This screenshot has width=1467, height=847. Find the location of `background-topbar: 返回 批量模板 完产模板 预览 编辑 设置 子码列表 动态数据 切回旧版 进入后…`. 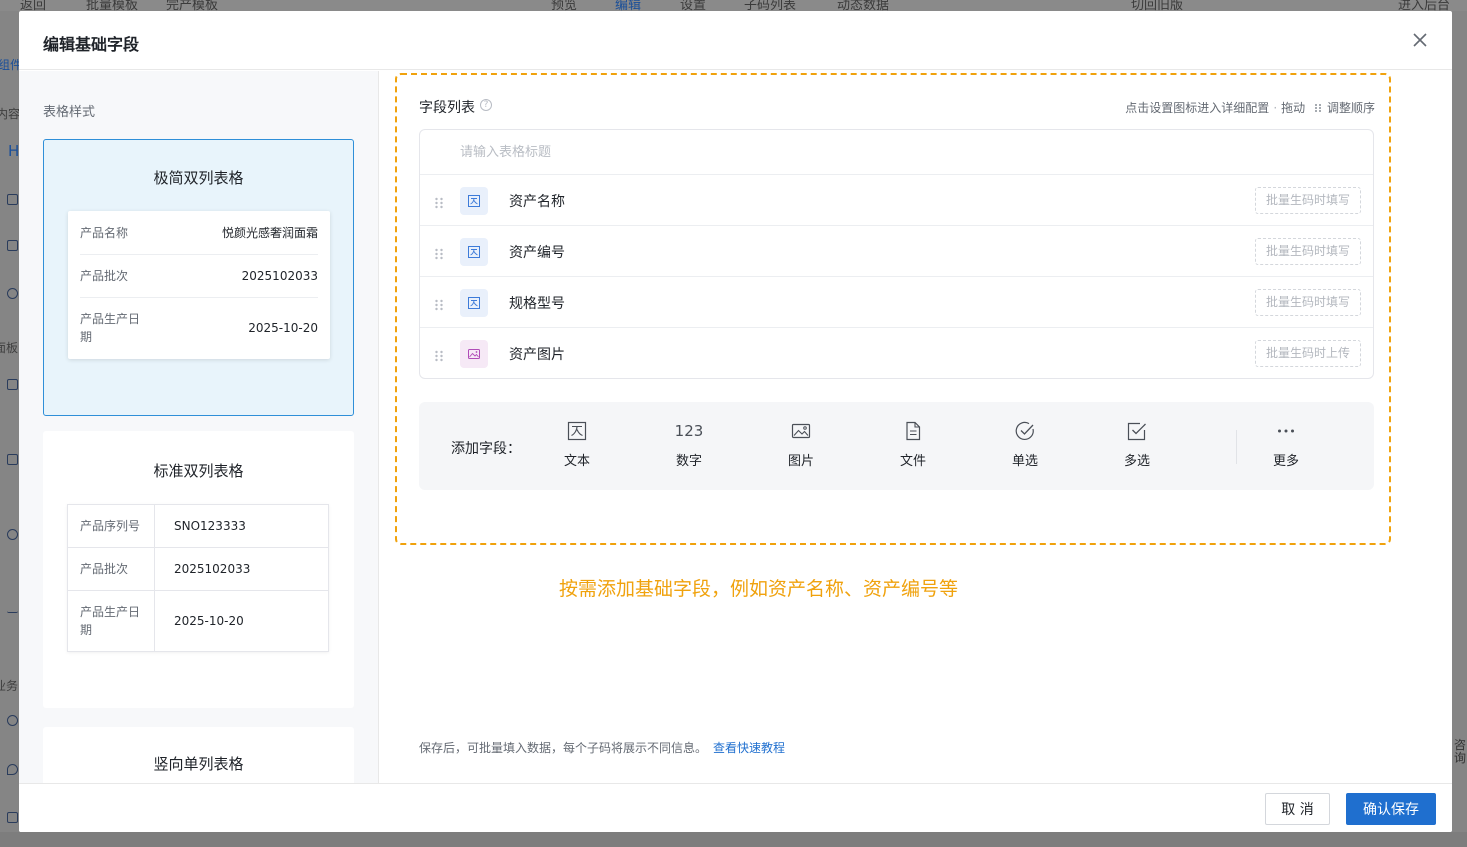

background-topbar: 返回 批量模板 完产模板 预览 编辑 设置 子码列表 动态数据 切回旧版 进入后… is located at coordinates (733, 5).